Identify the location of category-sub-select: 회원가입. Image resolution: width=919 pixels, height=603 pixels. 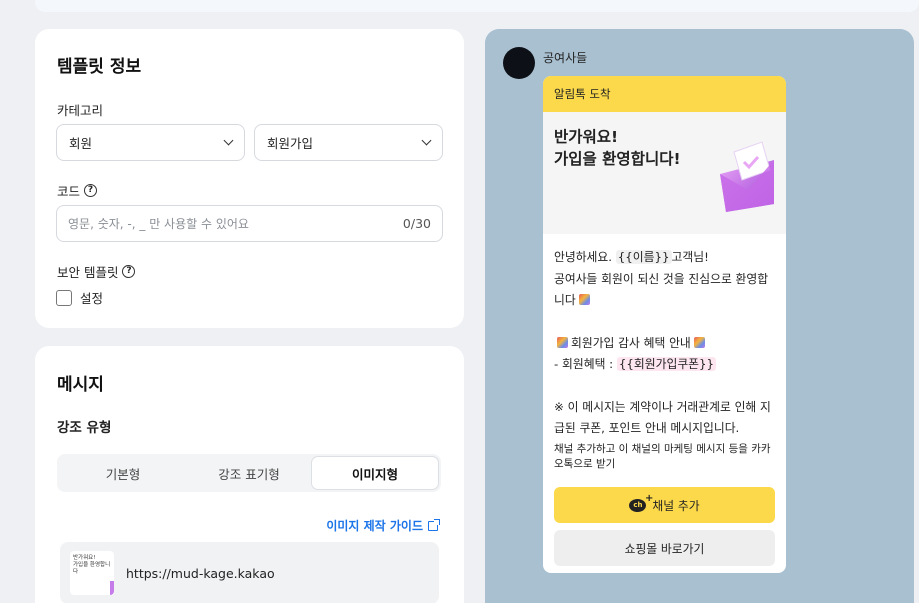
(348, 142).